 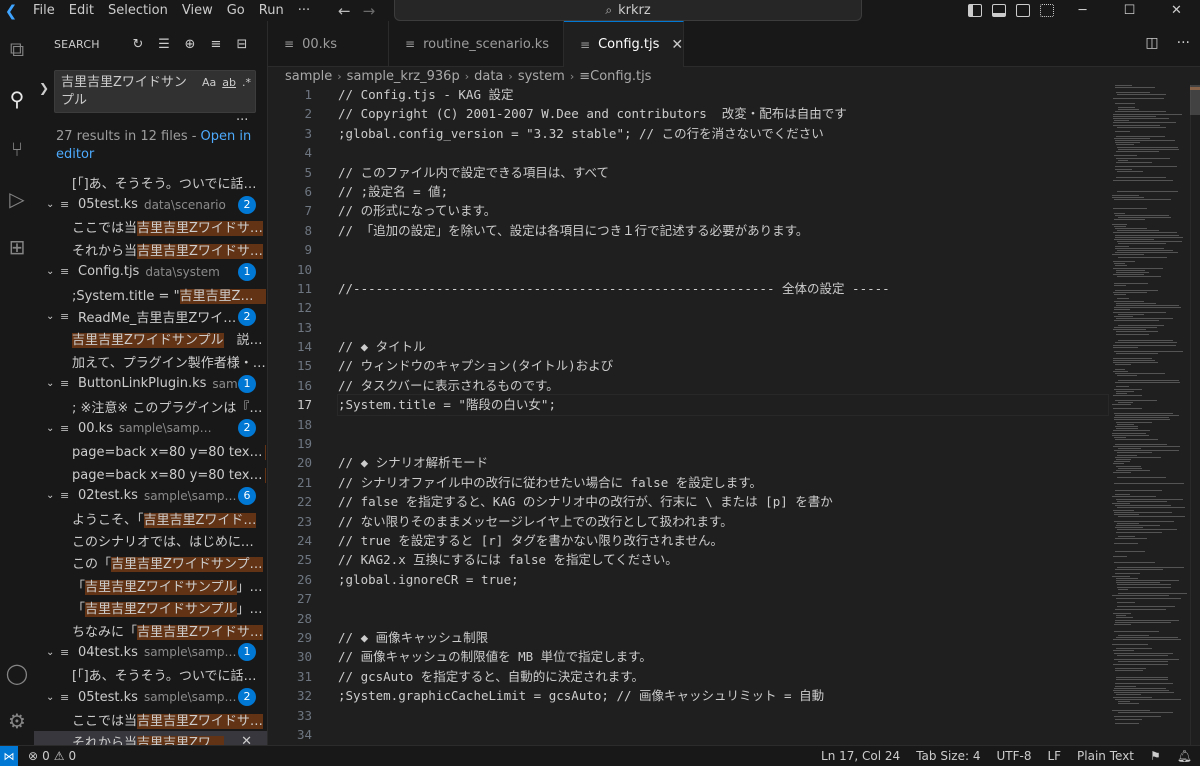 What do you see at coordinates (242, 120) in the screenshot?
I see `toggle-search-details-icon: ···` at bounding box center [242, 120].